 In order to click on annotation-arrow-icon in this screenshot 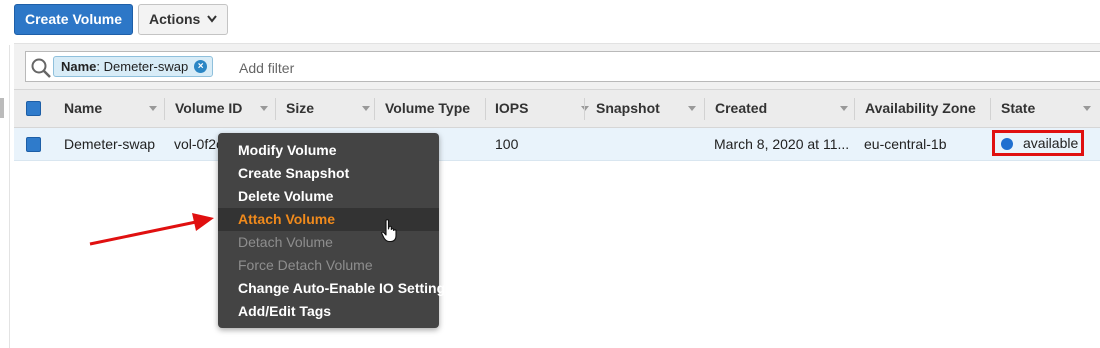, I will do `click(151, 229)`.